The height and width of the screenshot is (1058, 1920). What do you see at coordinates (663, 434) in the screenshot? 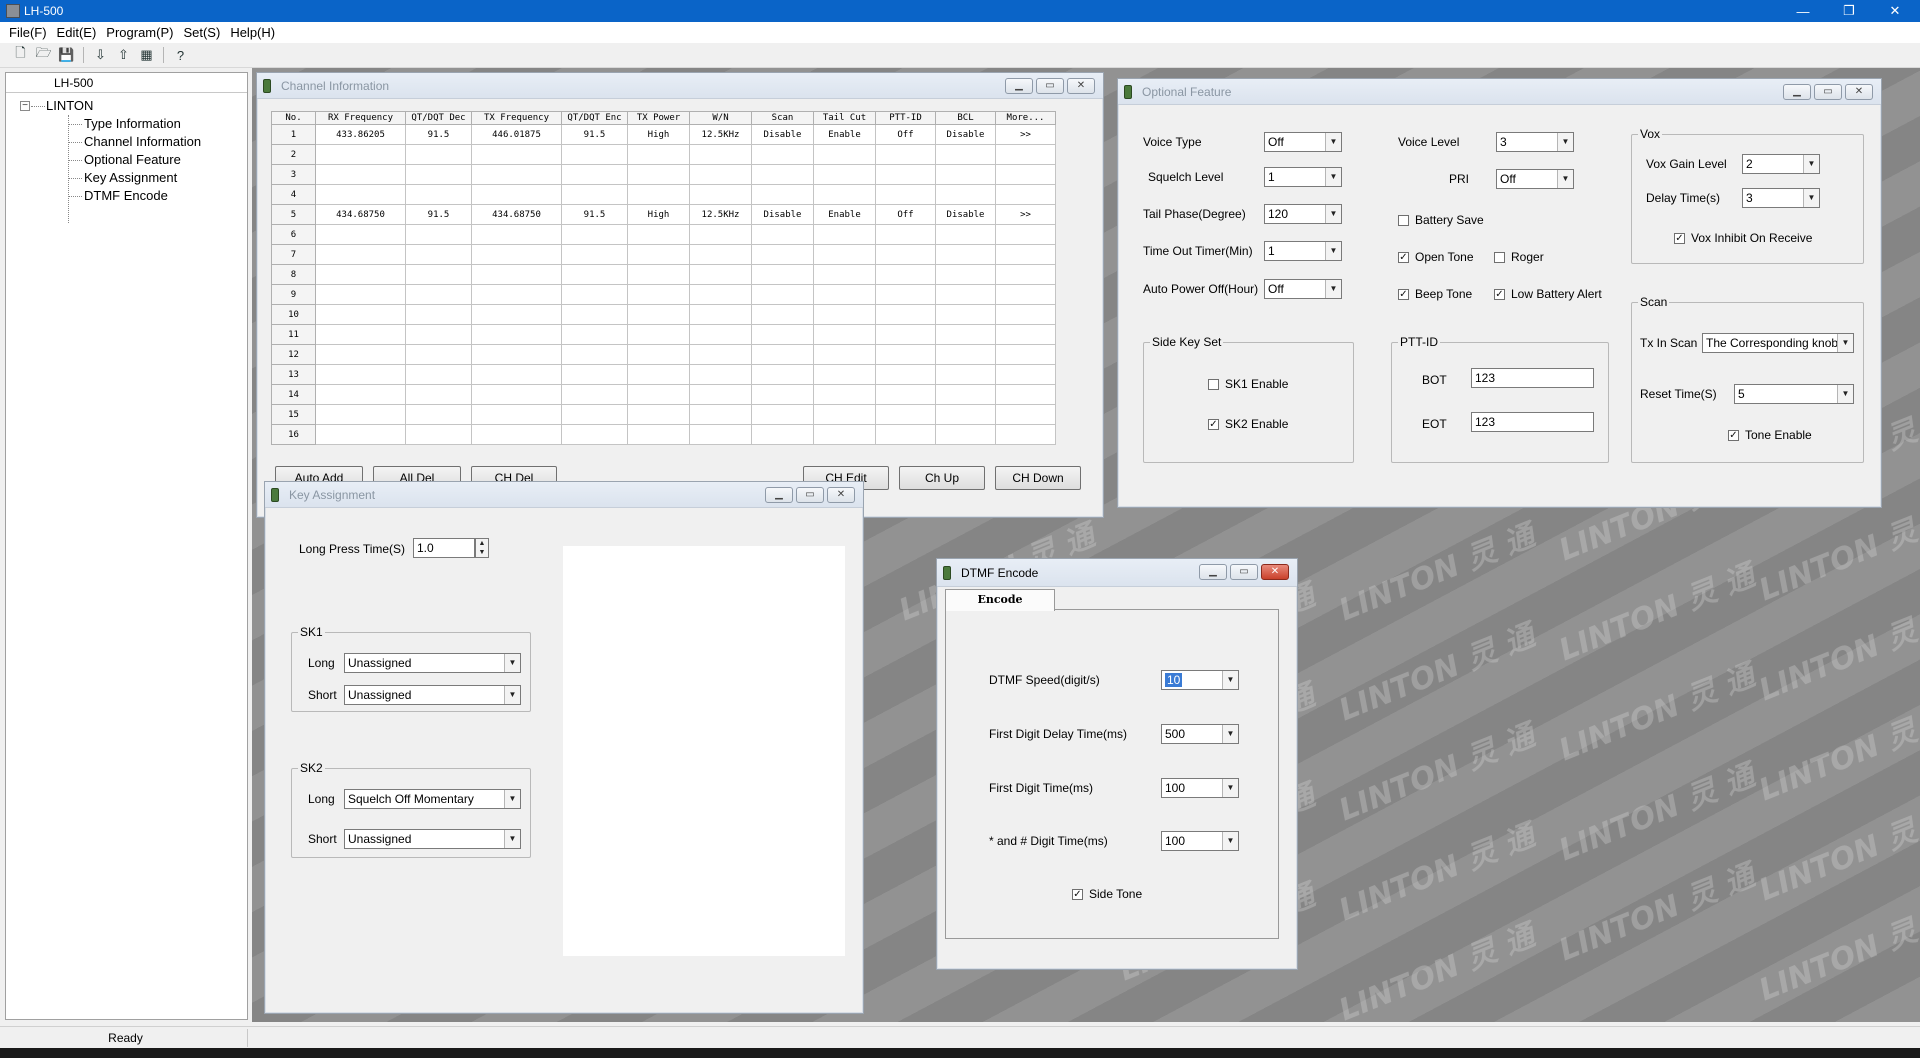
I see `table-row: 16` at bounding box center [663, 434].